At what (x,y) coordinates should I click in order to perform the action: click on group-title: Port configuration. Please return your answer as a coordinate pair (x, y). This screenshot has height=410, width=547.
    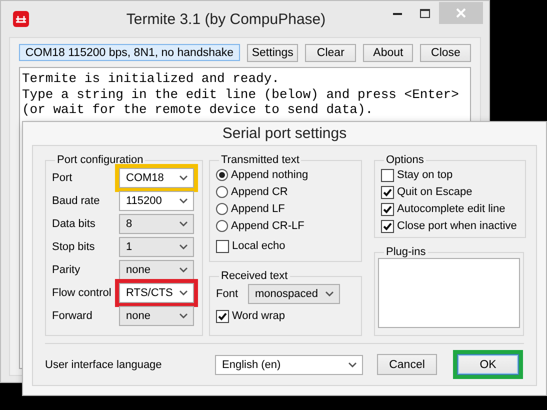
    Looking at the image, I should click on (100, 160).